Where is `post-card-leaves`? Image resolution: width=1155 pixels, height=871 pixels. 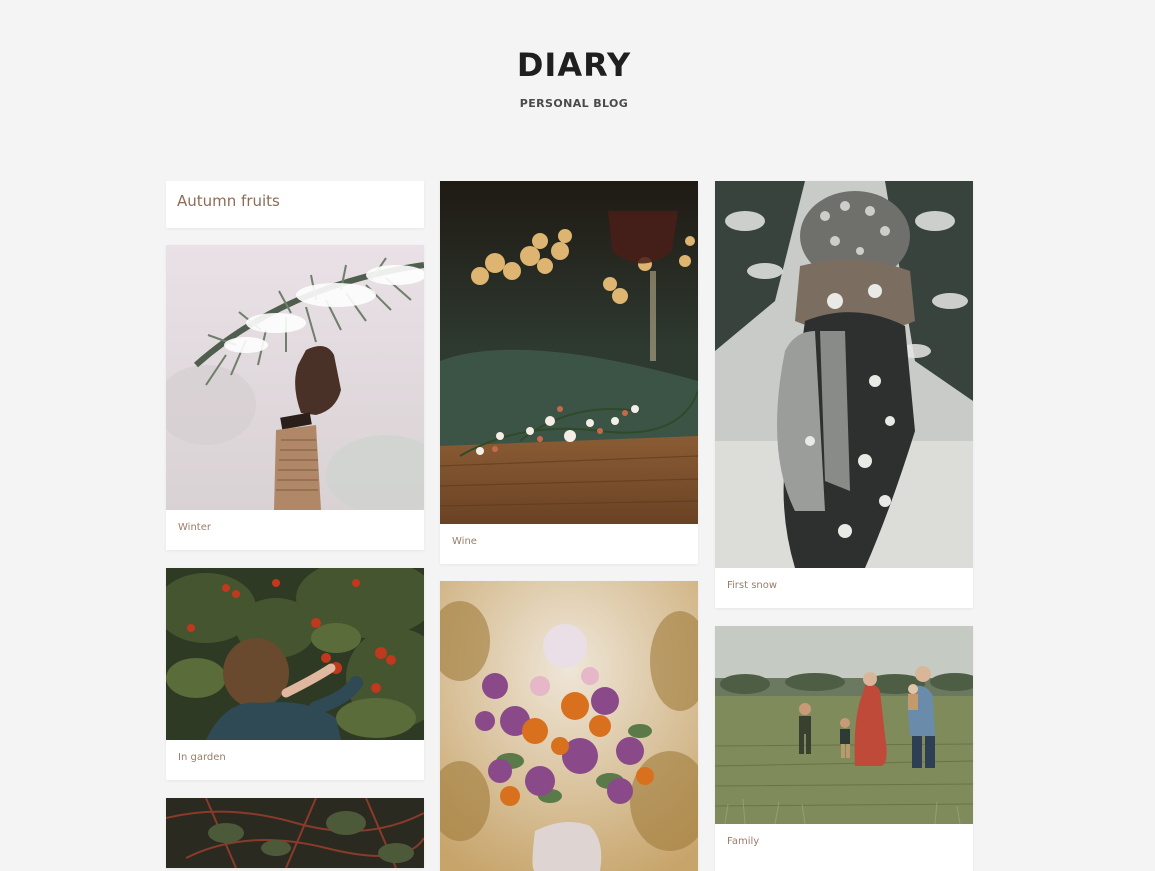 post-card-leaves is located at coordinates (295, 833).